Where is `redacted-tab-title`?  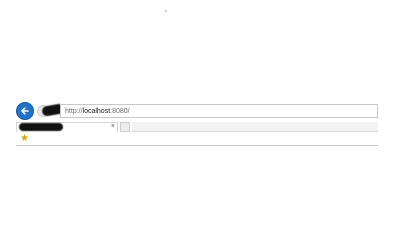
redacted-tab-title is located at coordinates (41, 127).